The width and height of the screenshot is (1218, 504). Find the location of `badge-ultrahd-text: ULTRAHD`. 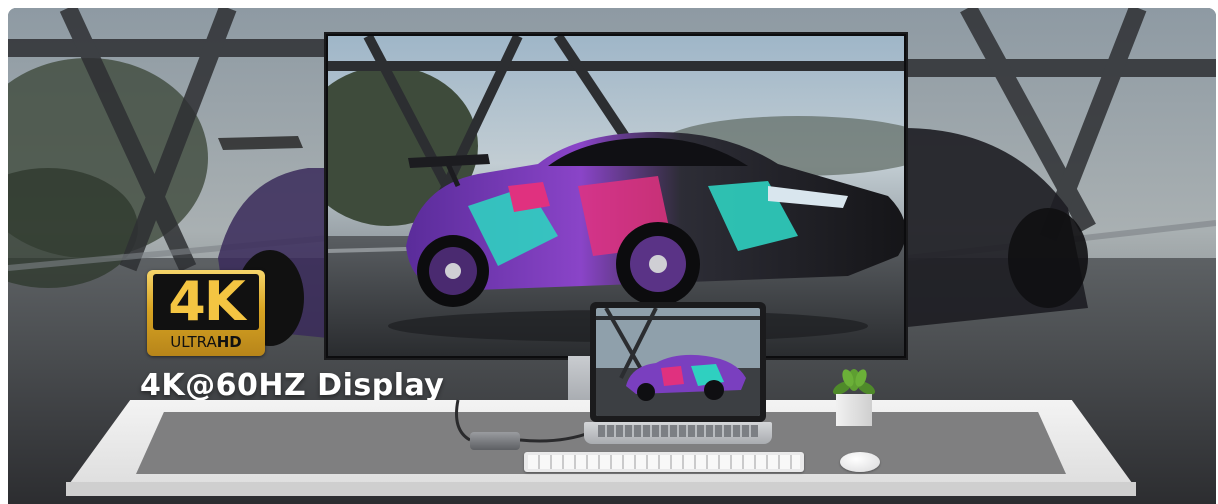

badge-ultrahd-text: ULTRAHD is located at coordinates (206, 342).